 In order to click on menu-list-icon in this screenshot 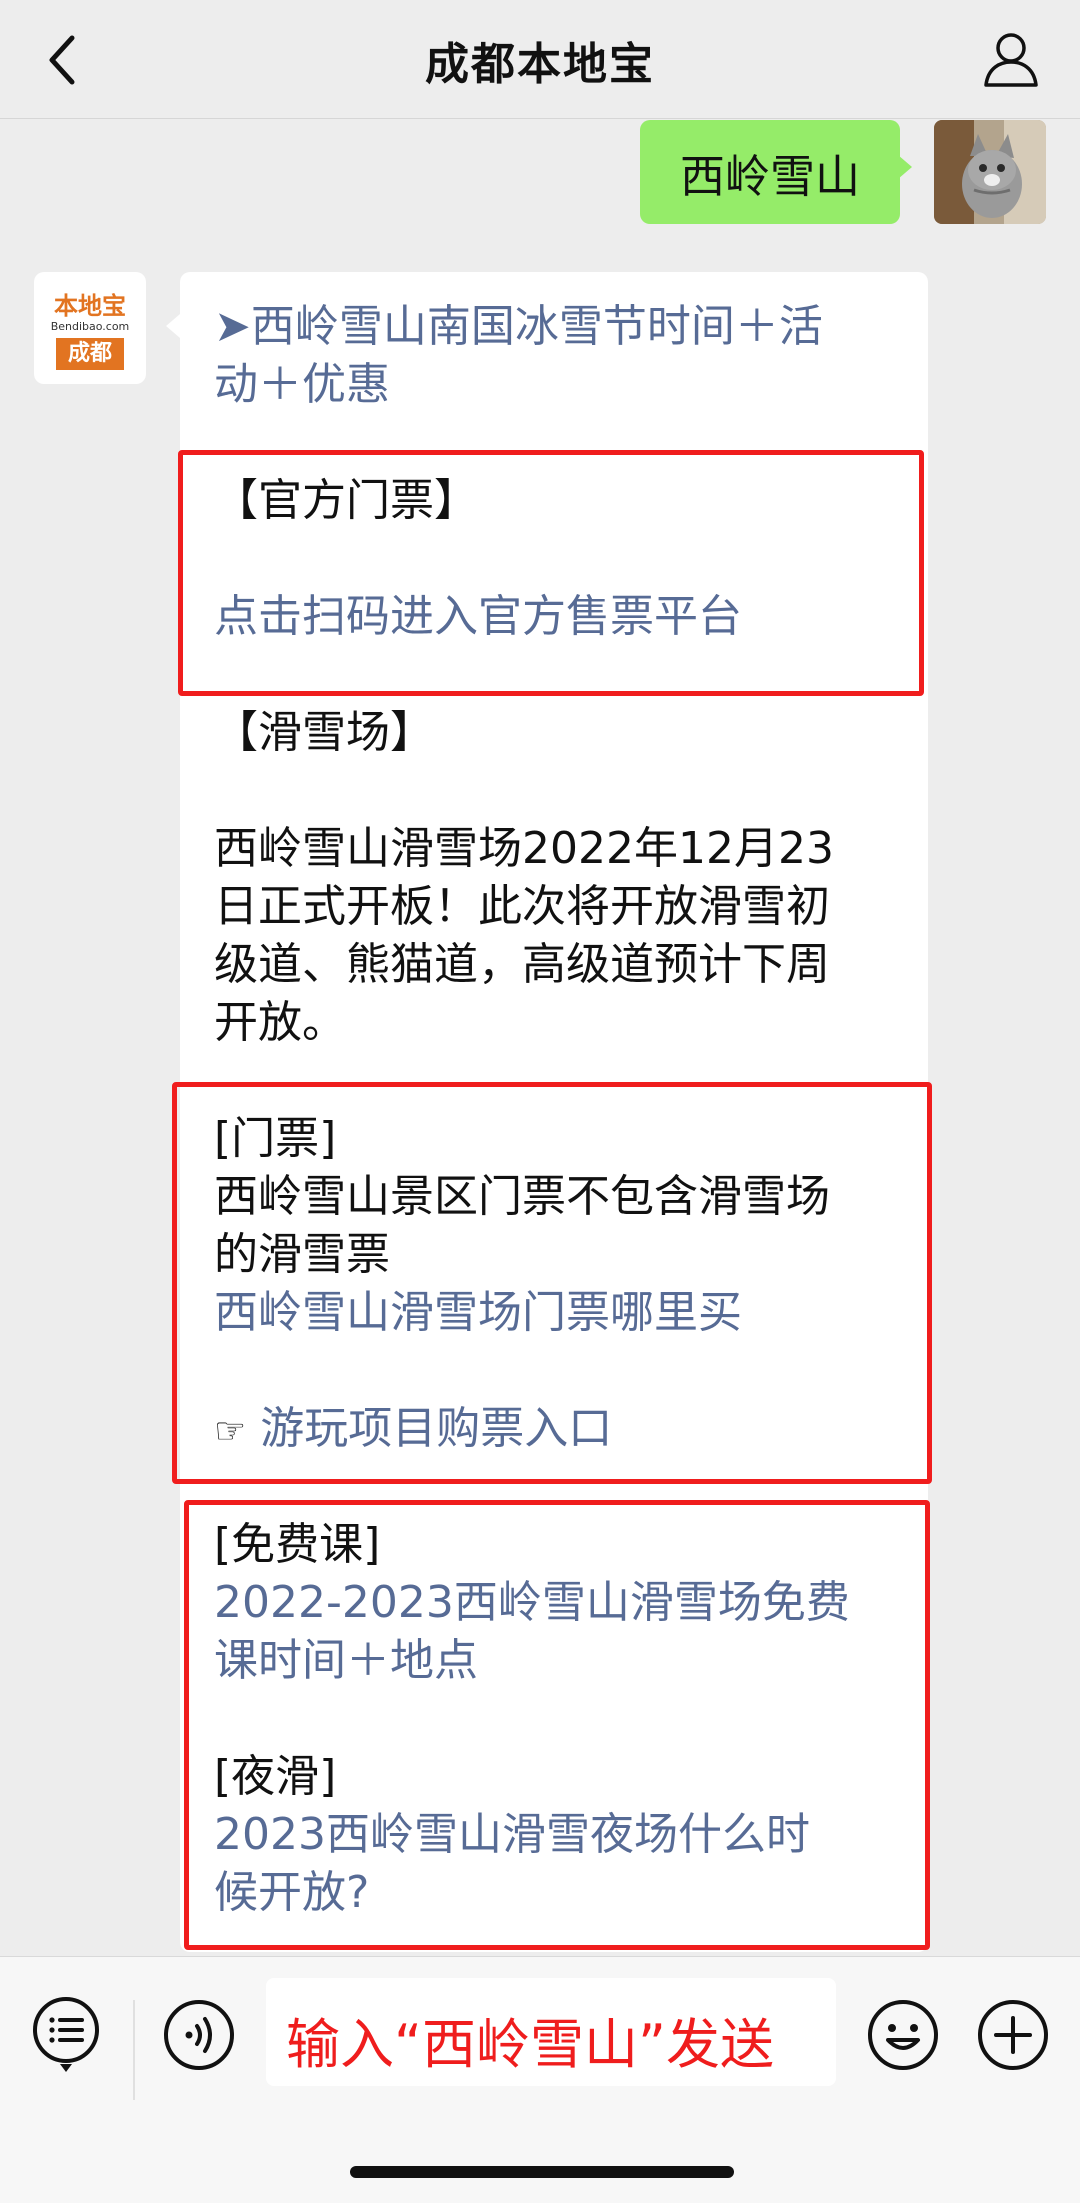, I will do `click(66, 2034)`.